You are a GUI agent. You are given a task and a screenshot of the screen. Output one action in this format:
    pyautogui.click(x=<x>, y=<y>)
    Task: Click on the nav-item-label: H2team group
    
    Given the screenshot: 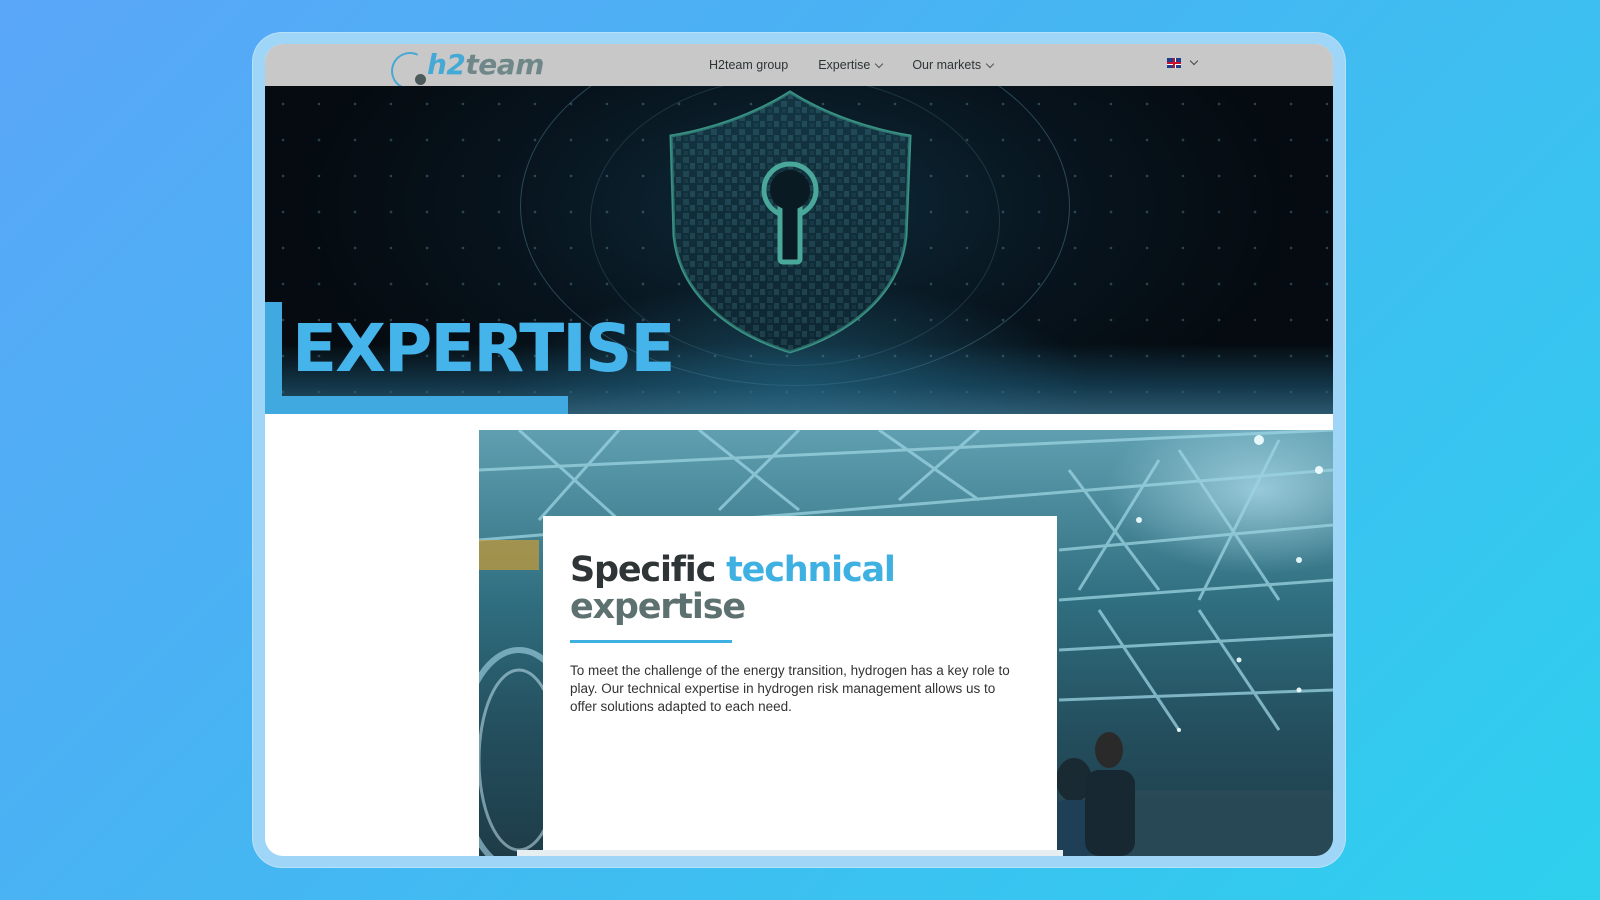 What is the action you would take?
    pyautogui.click(x=749, y=65)
    